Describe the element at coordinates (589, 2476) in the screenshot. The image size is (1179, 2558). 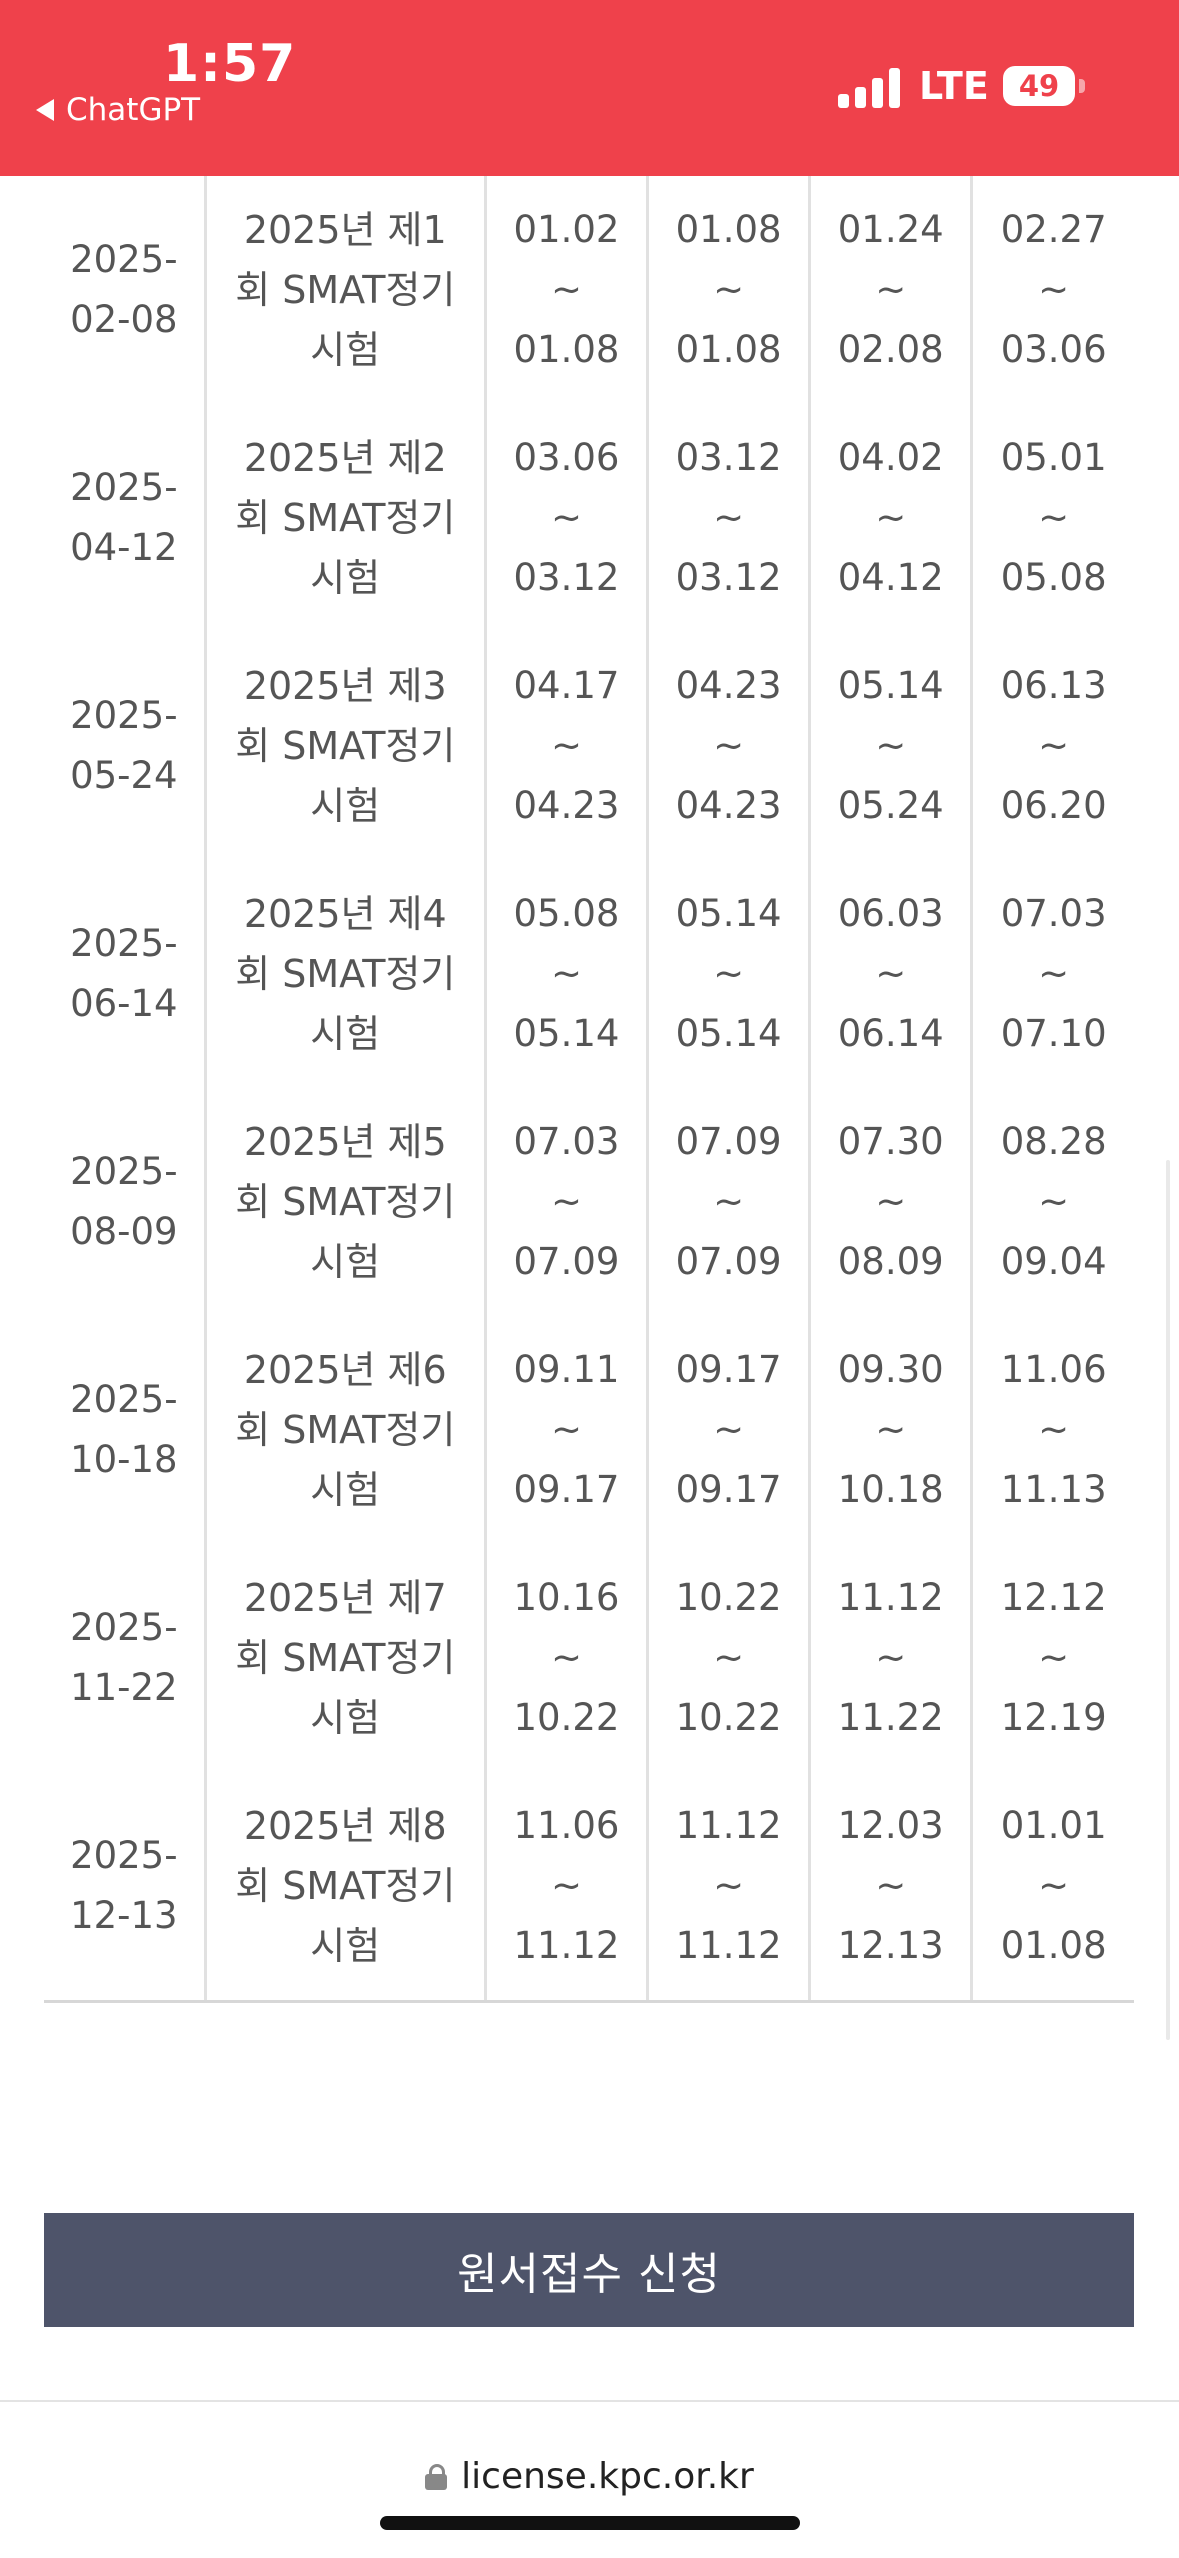
I see `url-display: license.kpc.or.kr` at that location.